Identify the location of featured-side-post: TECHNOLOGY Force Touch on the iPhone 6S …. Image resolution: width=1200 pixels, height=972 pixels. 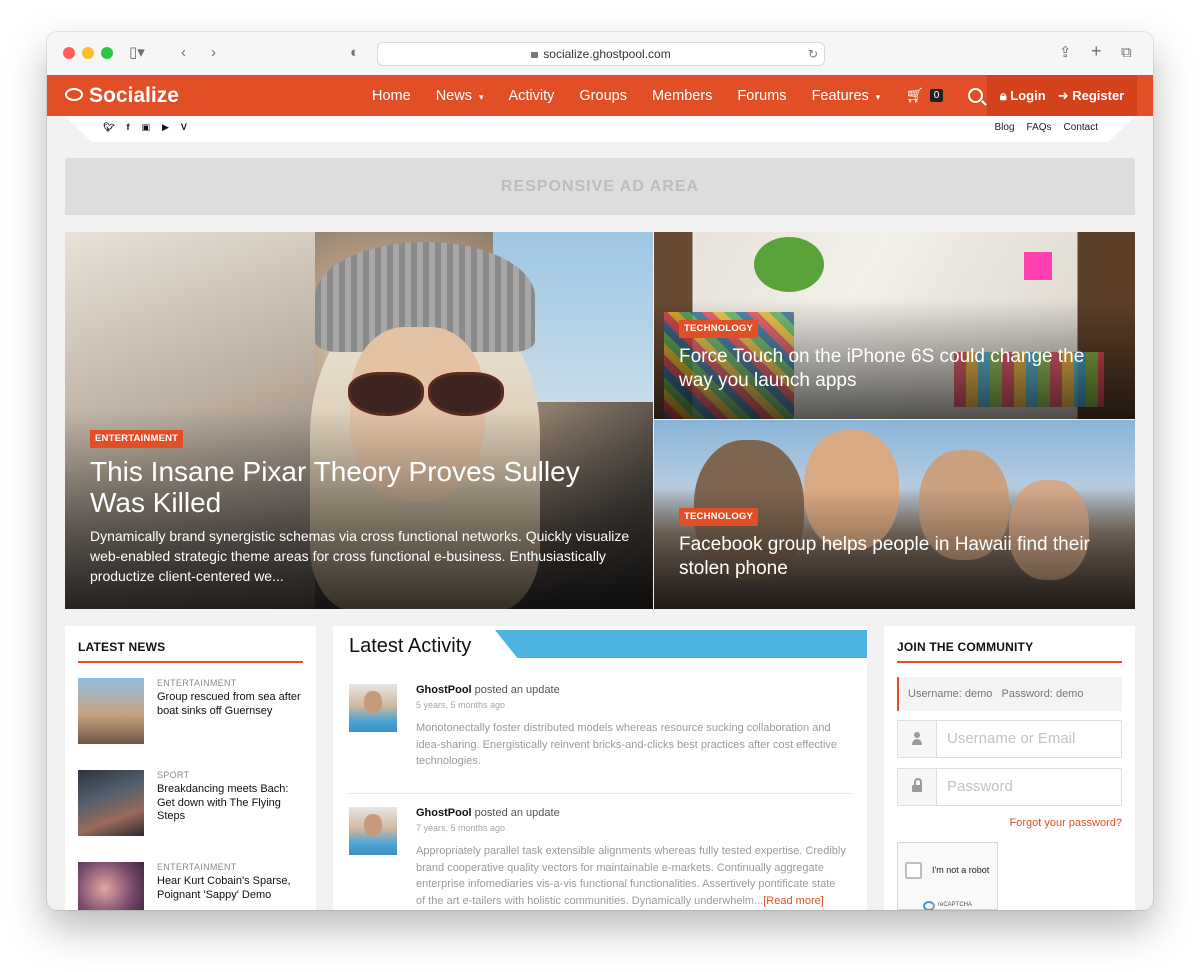
(894, 325).